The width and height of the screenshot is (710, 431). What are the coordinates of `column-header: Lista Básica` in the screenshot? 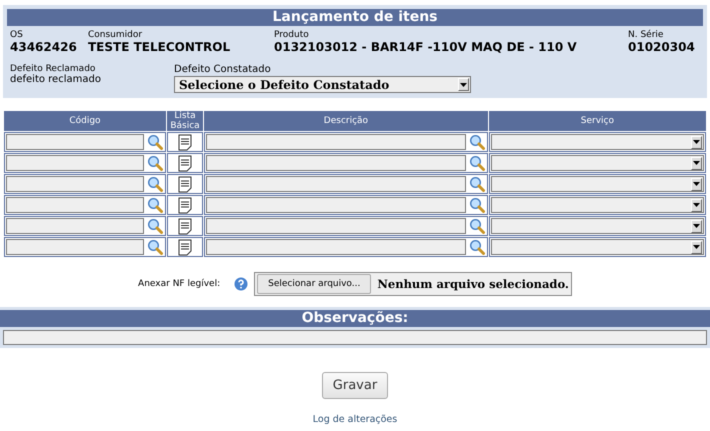 It's located at (185, 121).